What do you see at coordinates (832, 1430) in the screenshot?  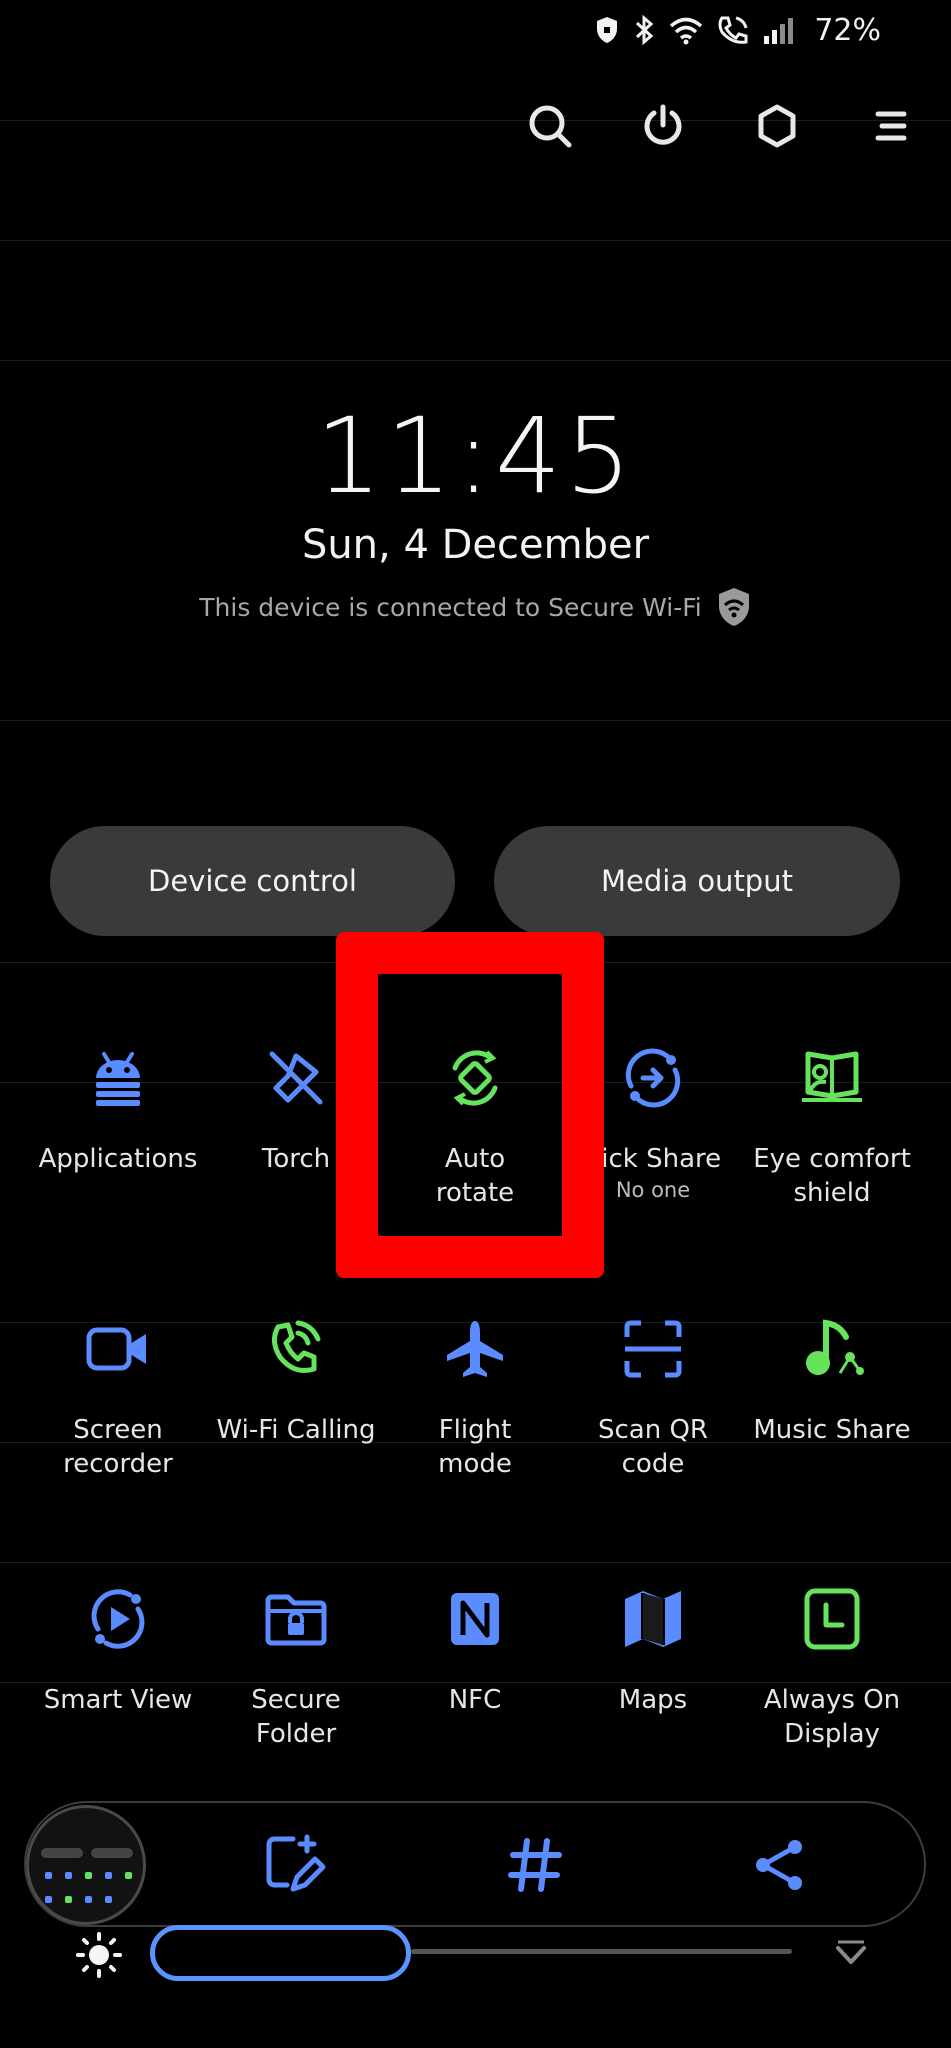 I see `tile-label: Music Share` at bounding box center [832, 1430].